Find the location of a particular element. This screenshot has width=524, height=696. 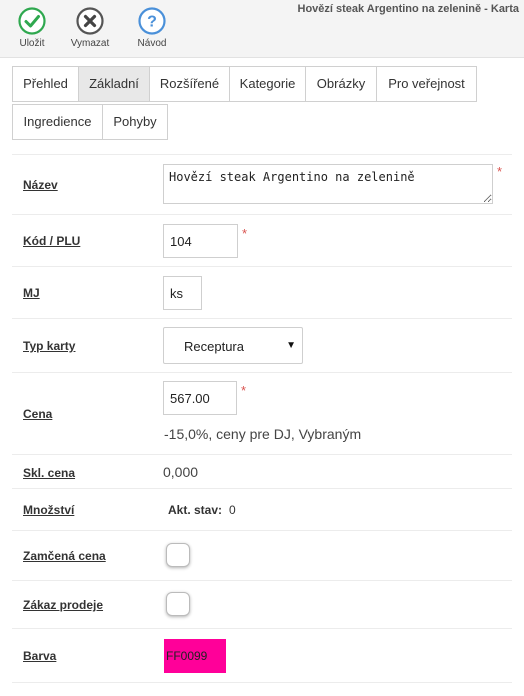

card-type-select: Receptura ▼ is located at coordinates (233, 345).